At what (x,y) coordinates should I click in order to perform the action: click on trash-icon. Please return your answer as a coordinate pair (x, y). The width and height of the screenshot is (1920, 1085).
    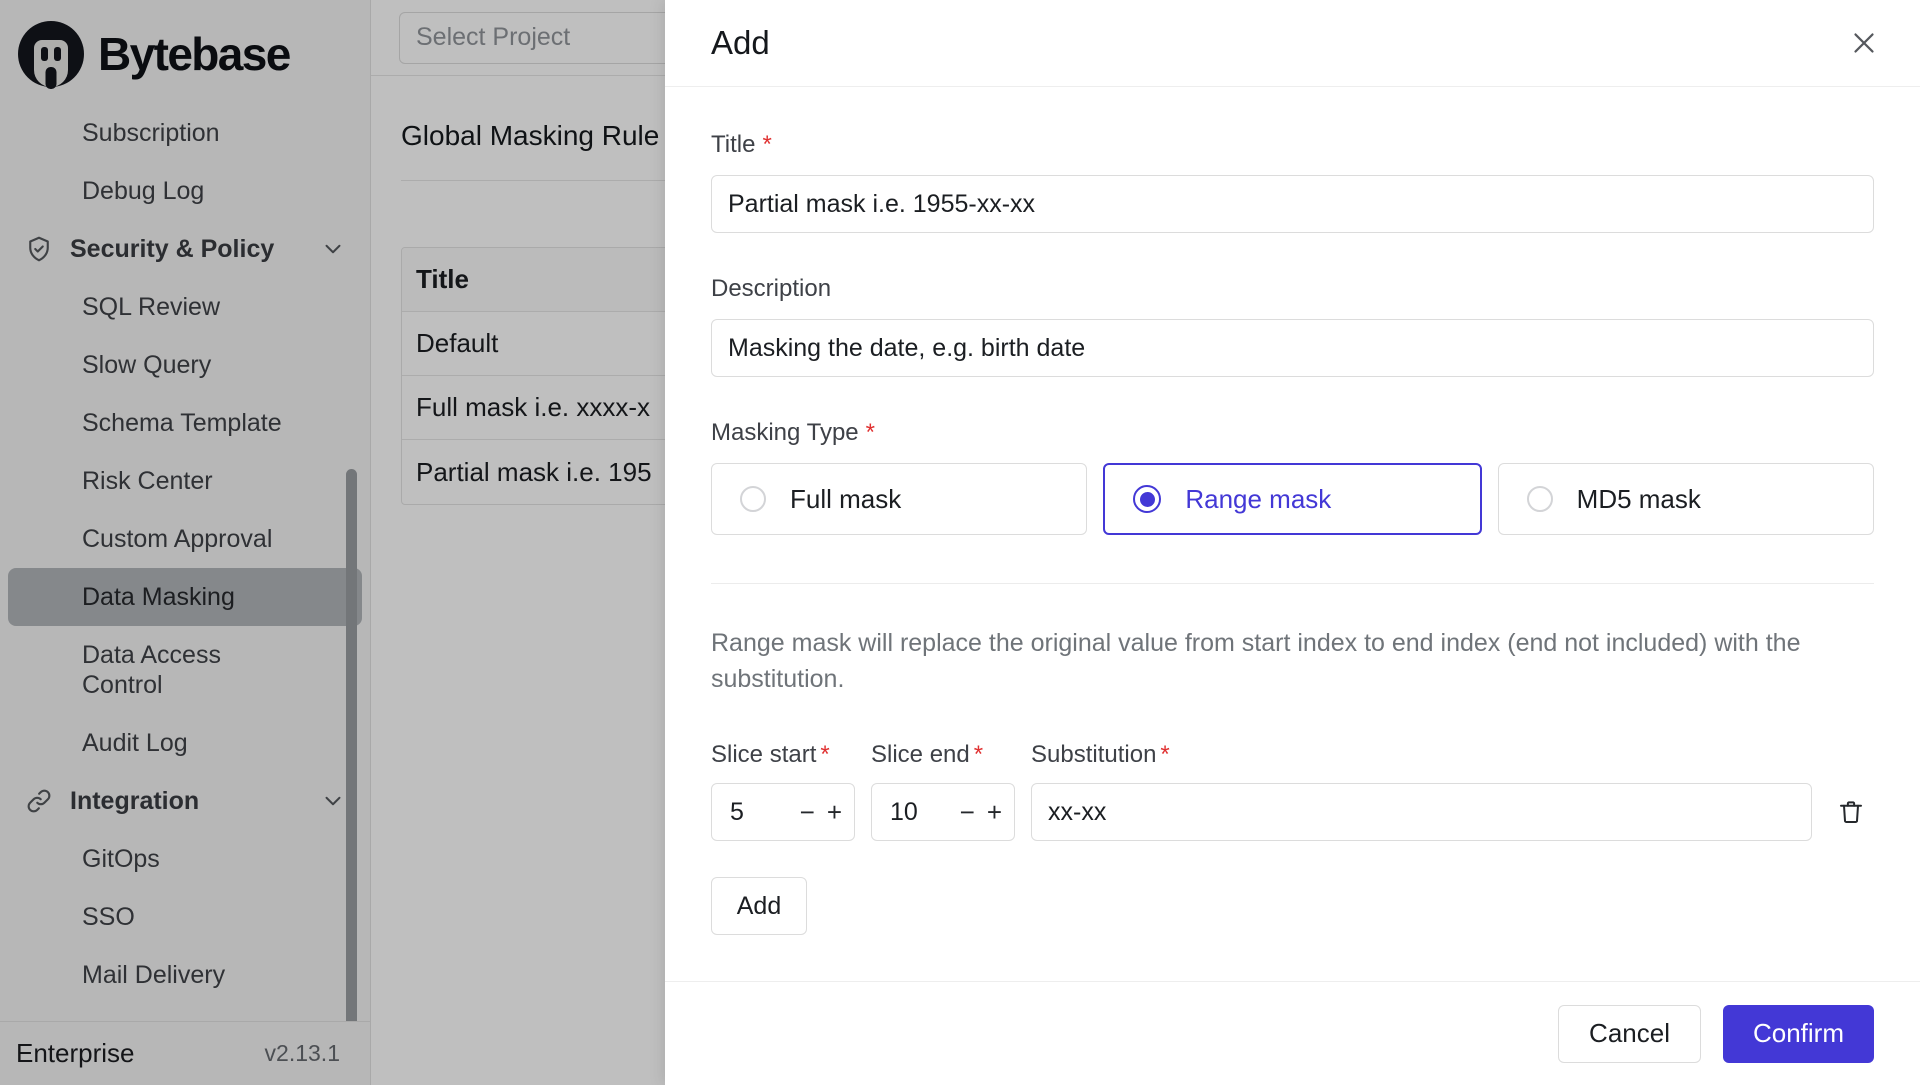
    Looking at the image, I should click on (1851, 812).